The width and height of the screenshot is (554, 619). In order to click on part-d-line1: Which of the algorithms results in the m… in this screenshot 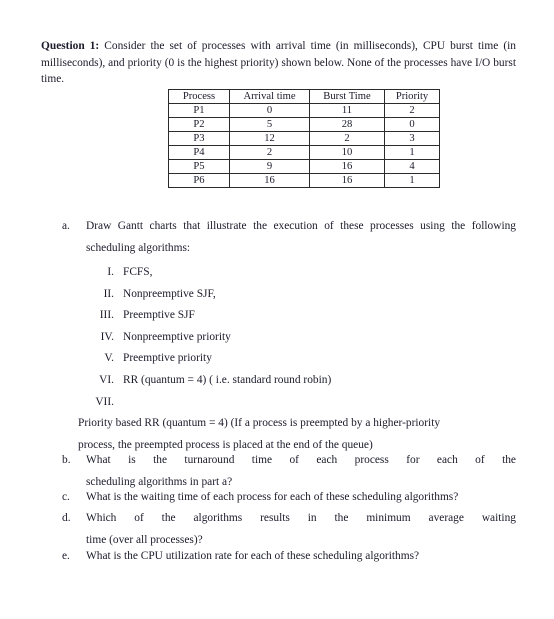, I will do `click(301, 518)`.